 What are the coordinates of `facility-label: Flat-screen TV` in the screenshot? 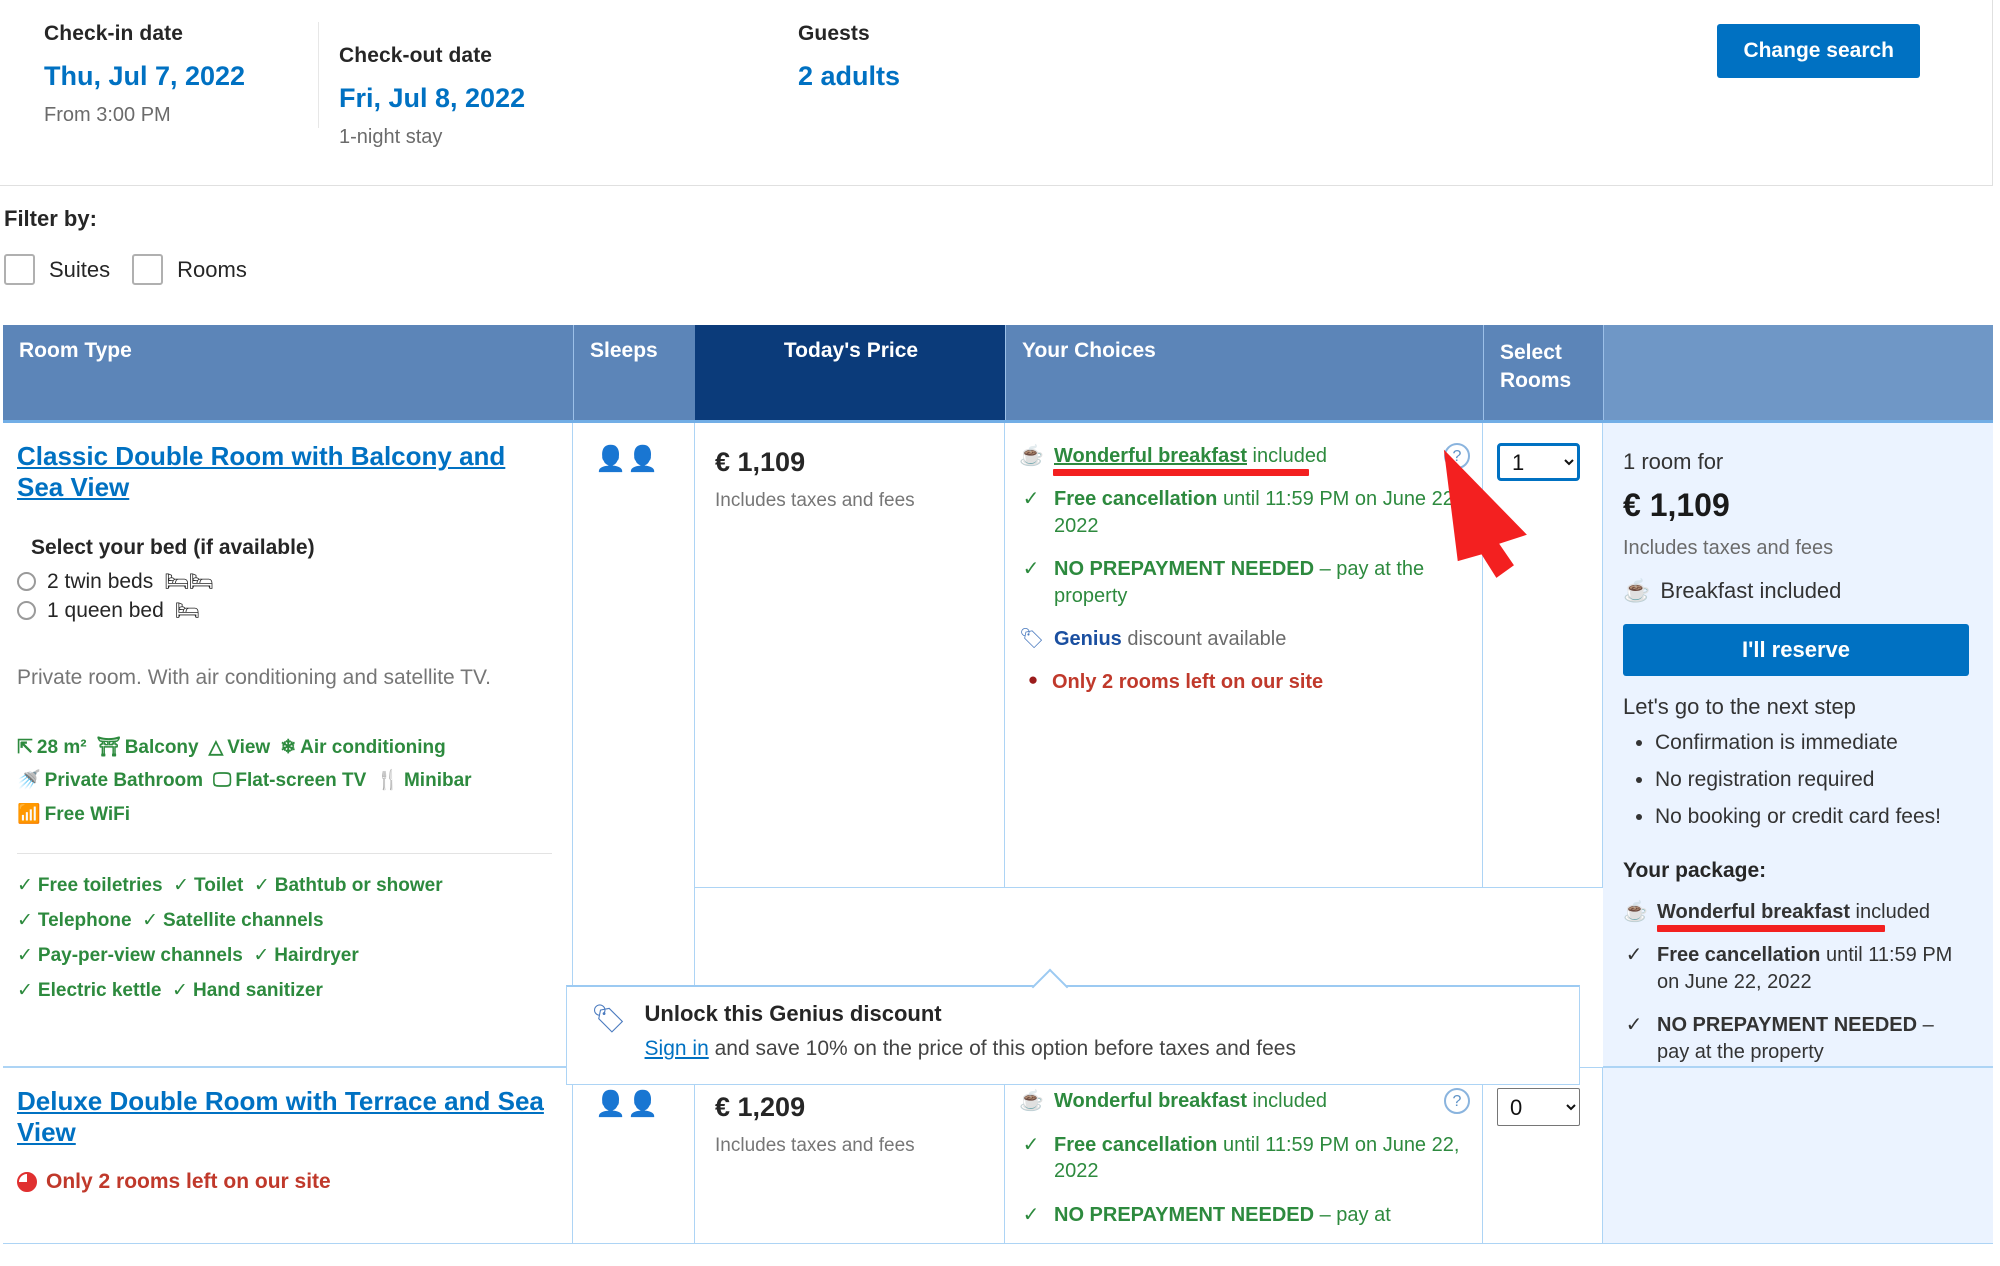 It's located at (301, 781).